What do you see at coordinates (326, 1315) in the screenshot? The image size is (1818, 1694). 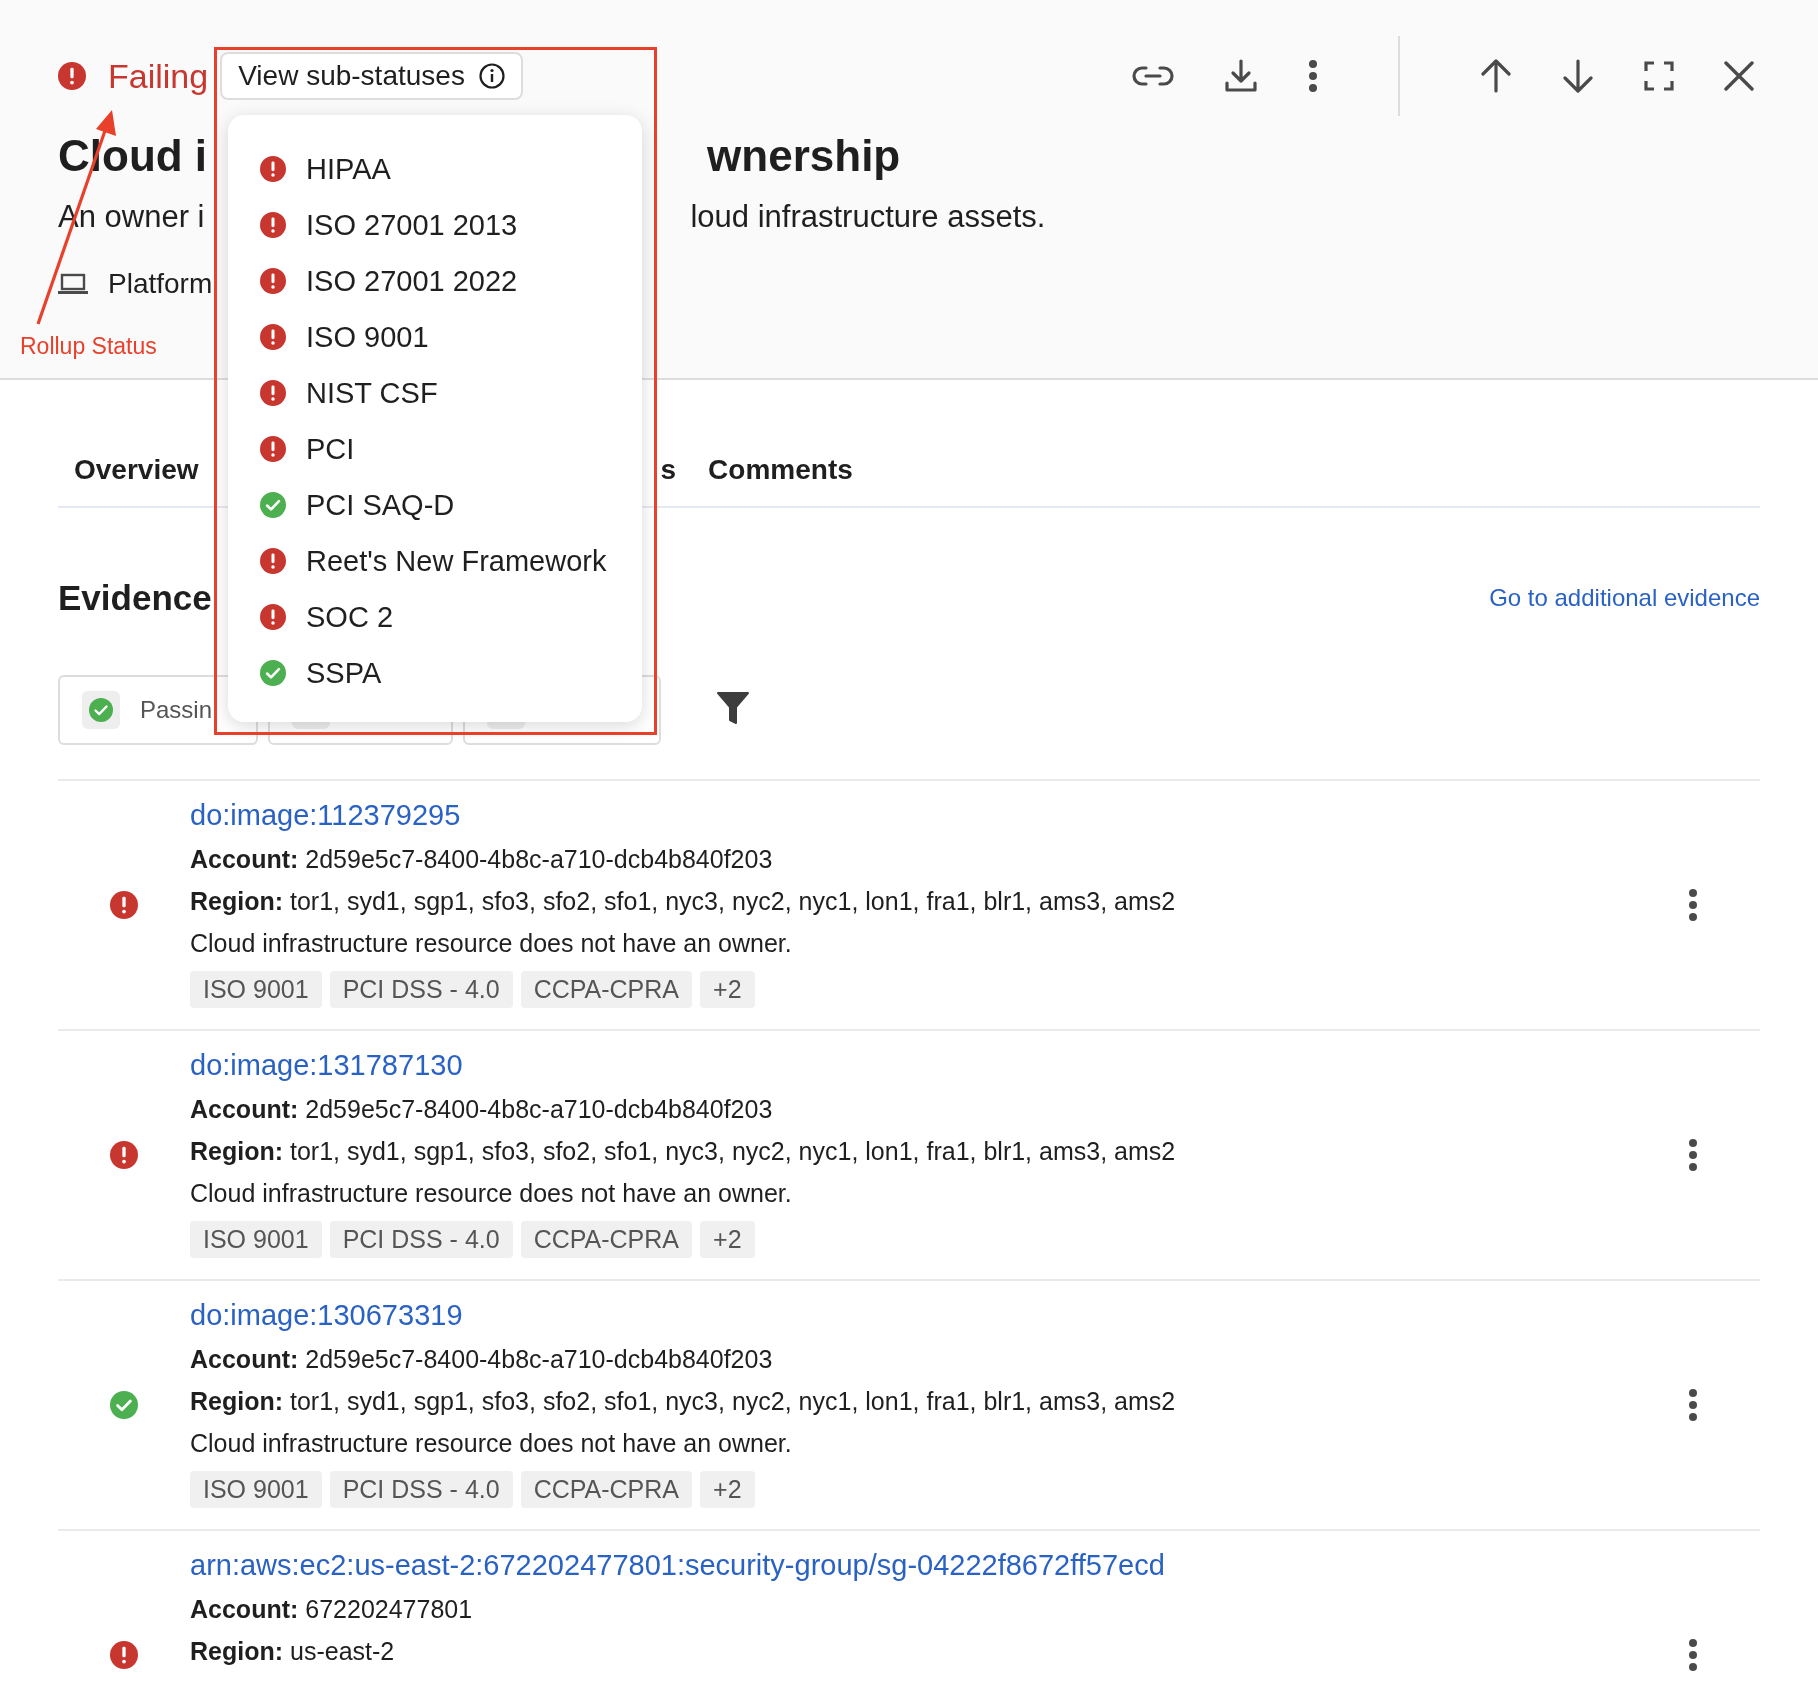 I see `resource-link: do:image:130673319` at bounding box center [326, 1315].